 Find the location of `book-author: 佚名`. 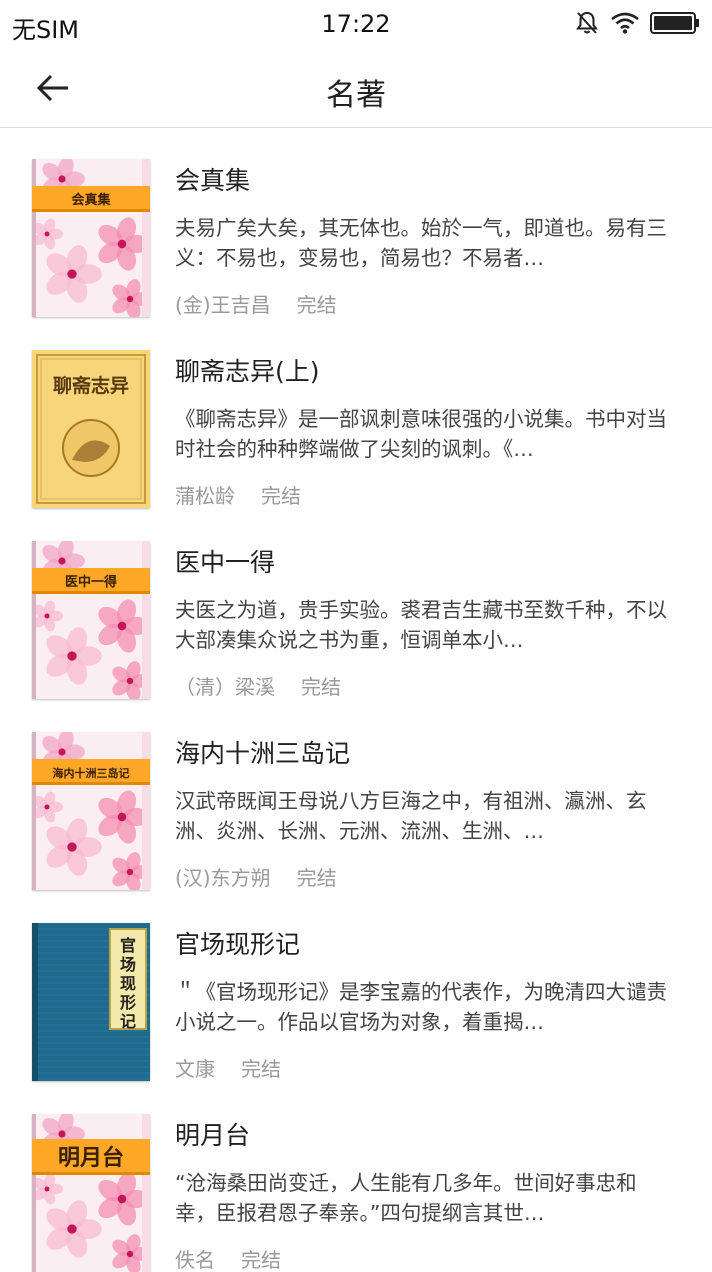

book-author: 佚名 is located at coordinates (195, 1260).